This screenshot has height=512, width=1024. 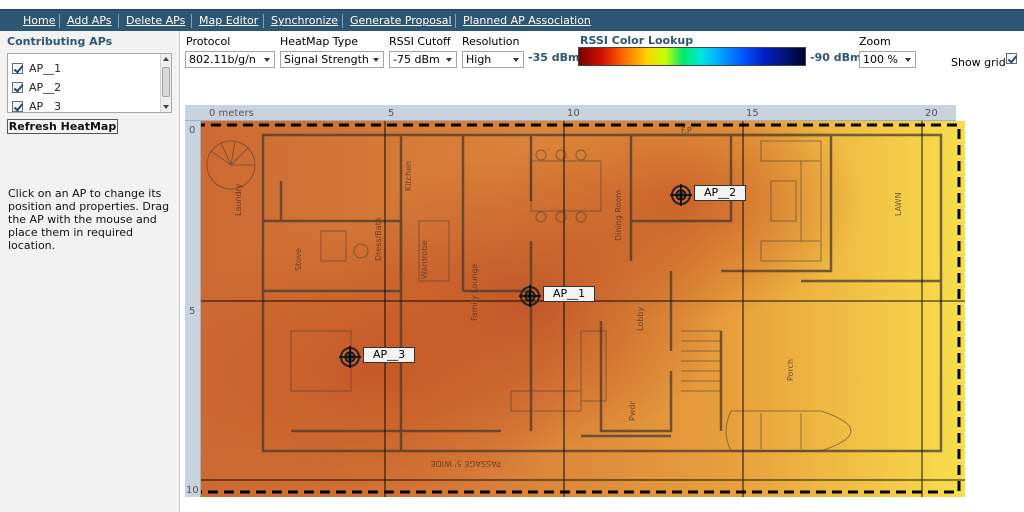 I want to click on ap-marker-ap1: AP__1, so click(x=557, y=296).